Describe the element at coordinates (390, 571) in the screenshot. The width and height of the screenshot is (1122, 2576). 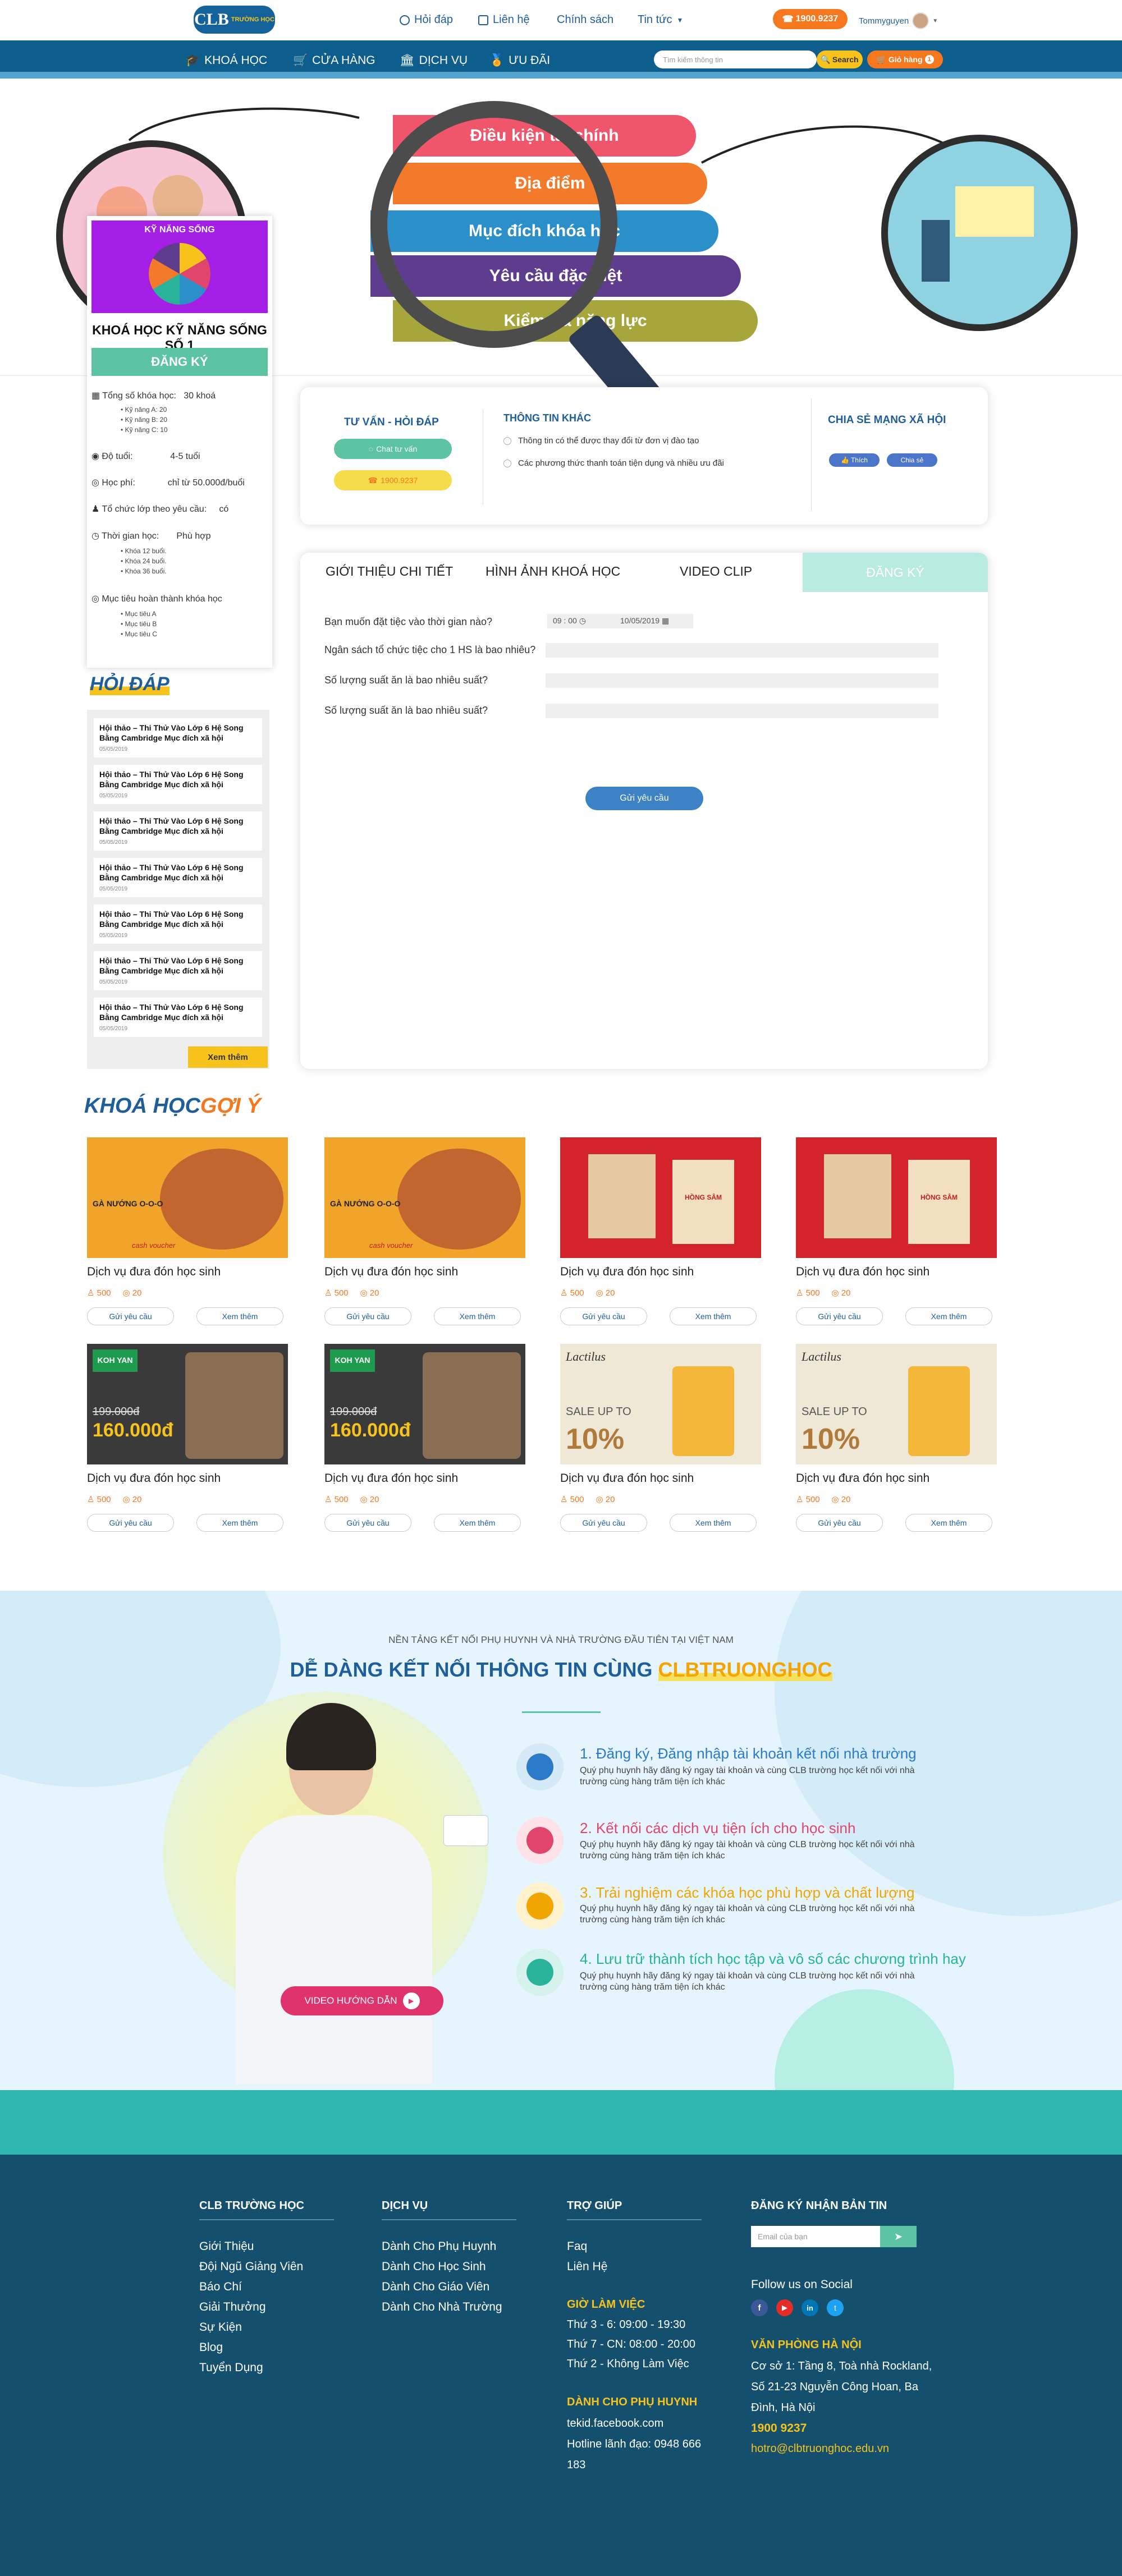
I see `tab-intro: GIỚI THIỆU CHI TIẾT` at that location.